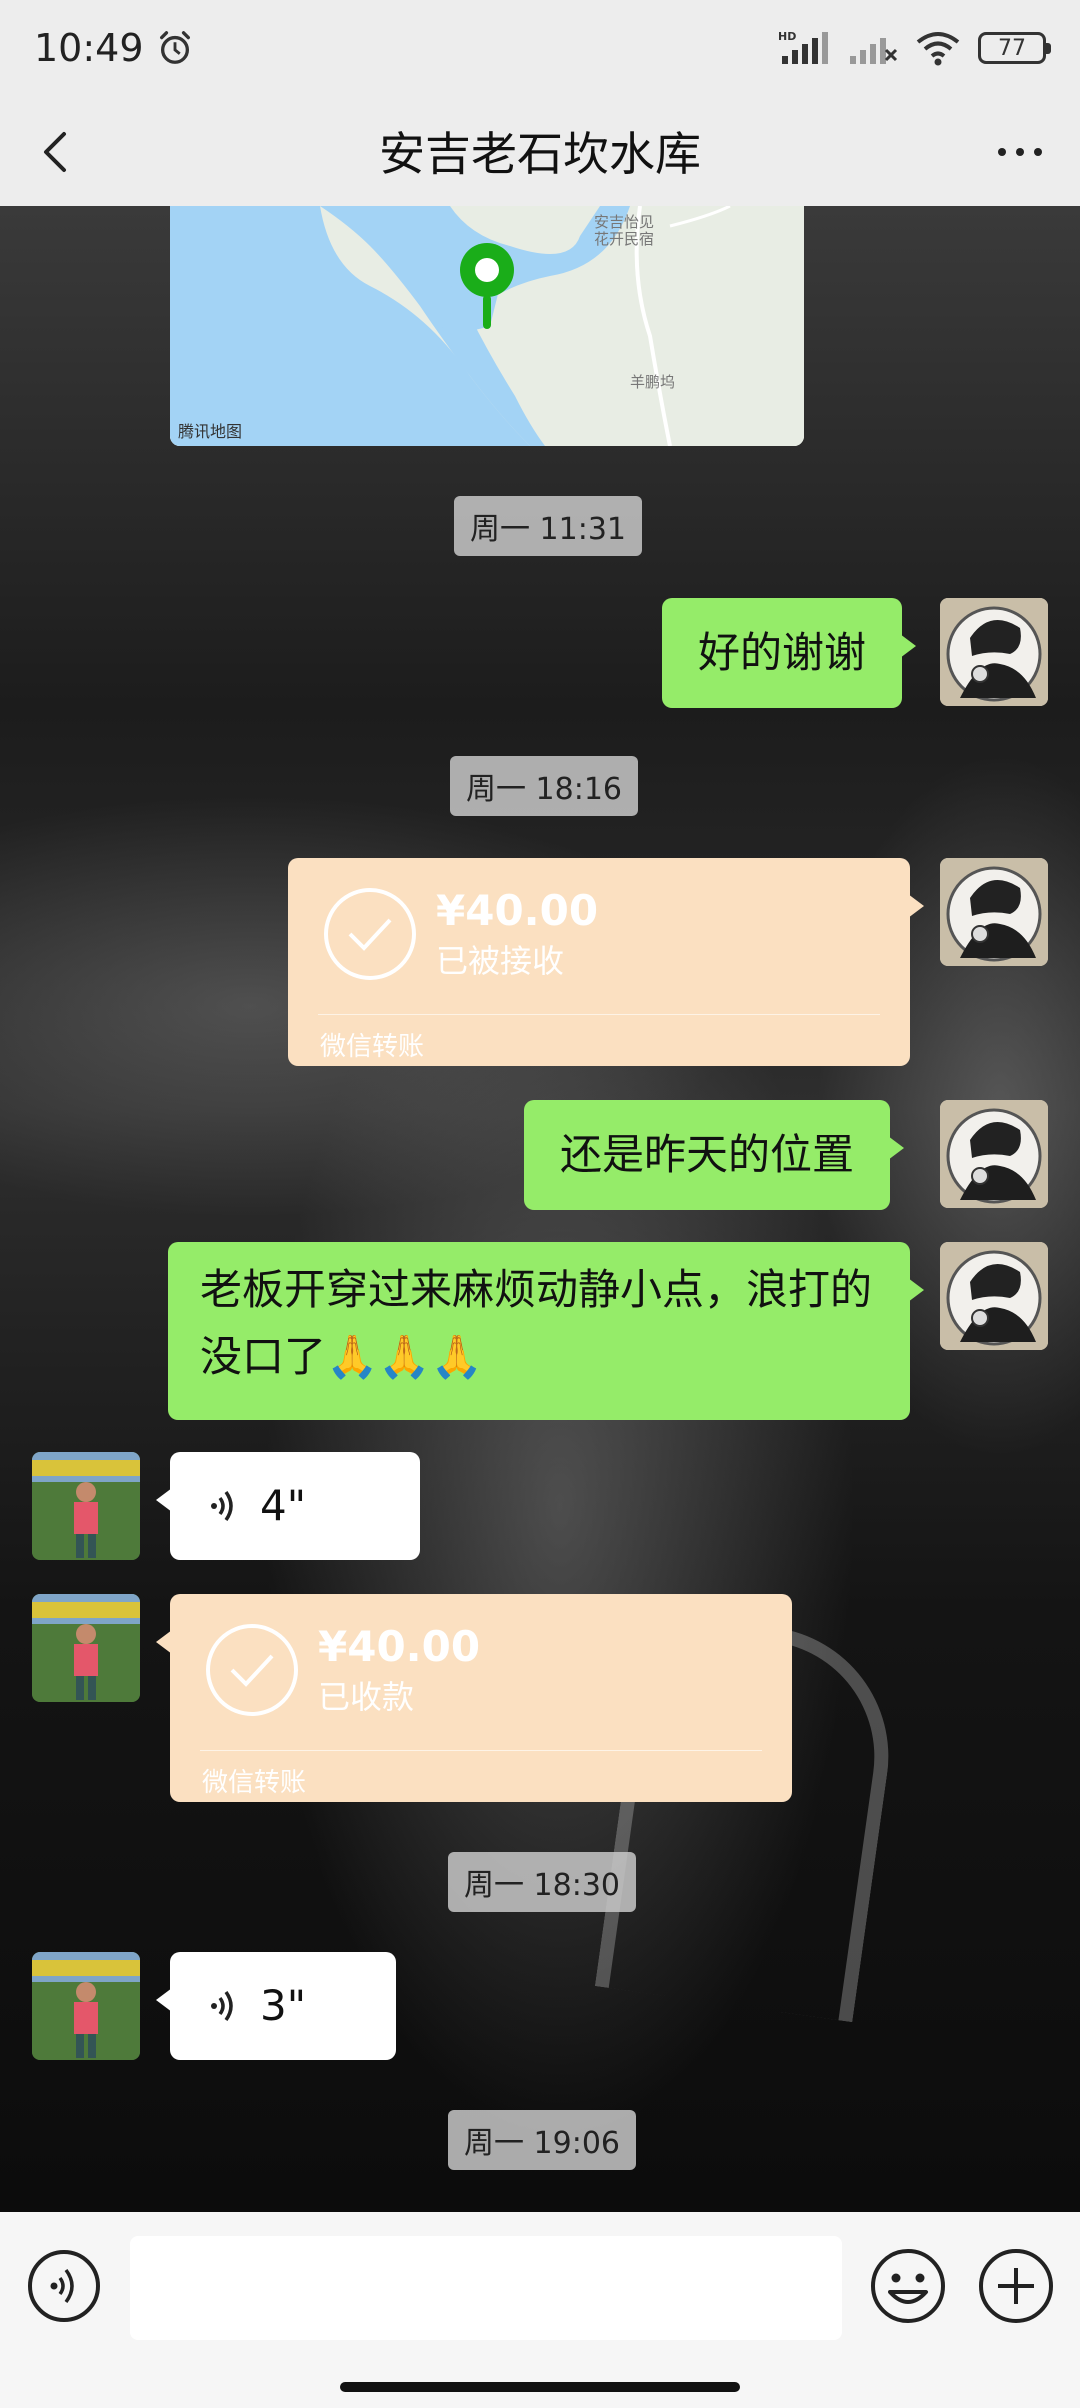 This screenshot has width=1080, height=2408. Describe the element at coordinates (210, 431) in the screenshot. I see `map-brand-label: 腾讯地图` at that location.